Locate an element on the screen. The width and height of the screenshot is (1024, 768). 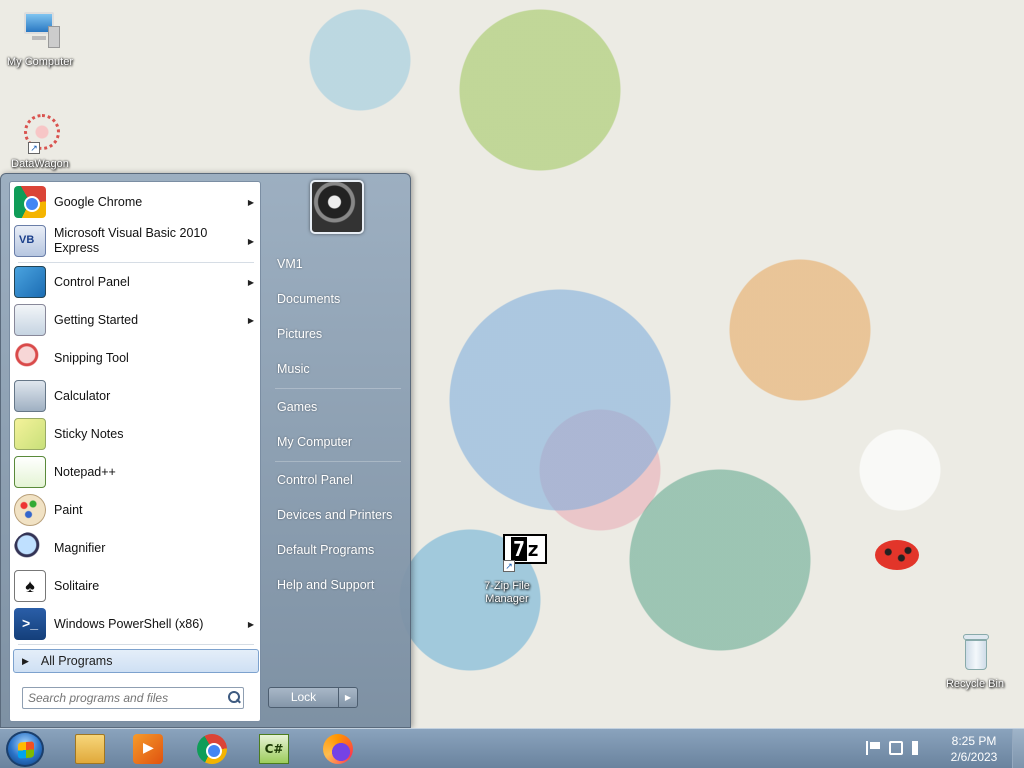
action-center-flag-icon is located at coordinates (873, 748).